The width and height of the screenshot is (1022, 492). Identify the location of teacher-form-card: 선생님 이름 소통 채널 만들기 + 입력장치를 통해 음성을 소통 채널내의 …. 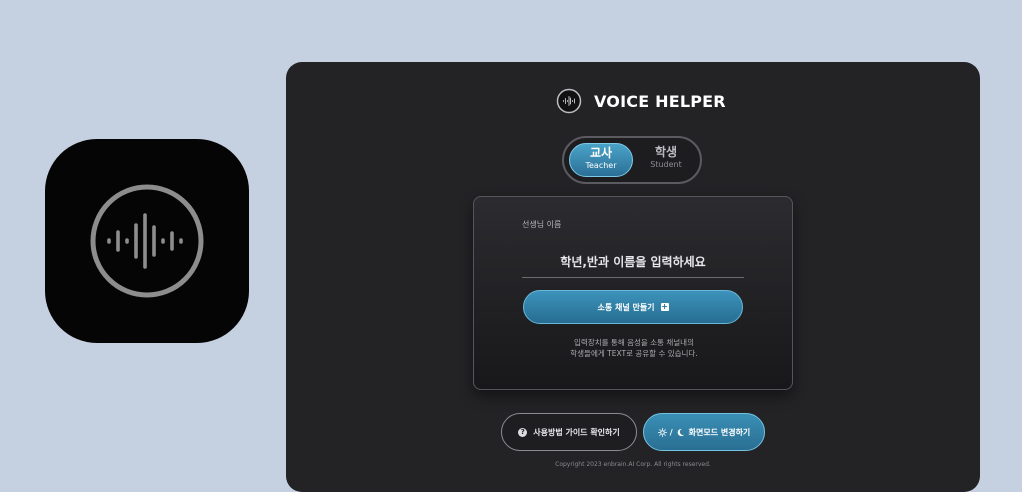
(633, 293).